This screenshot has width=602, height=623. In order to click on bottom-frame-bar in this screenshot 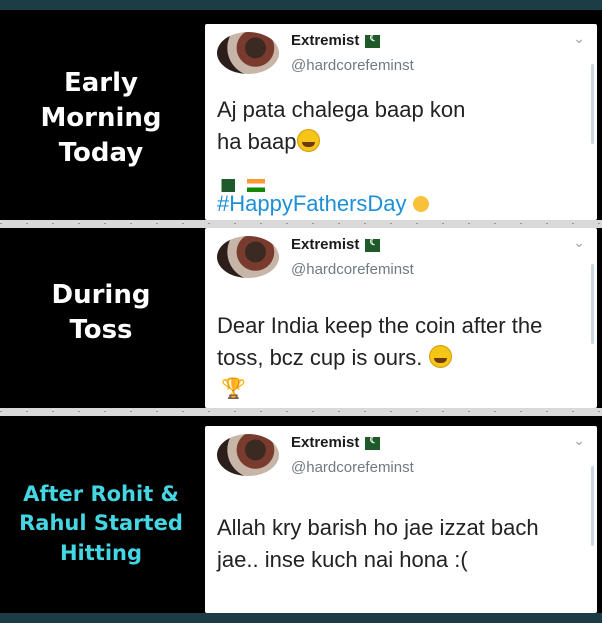, I will do `click(301, 618)`.